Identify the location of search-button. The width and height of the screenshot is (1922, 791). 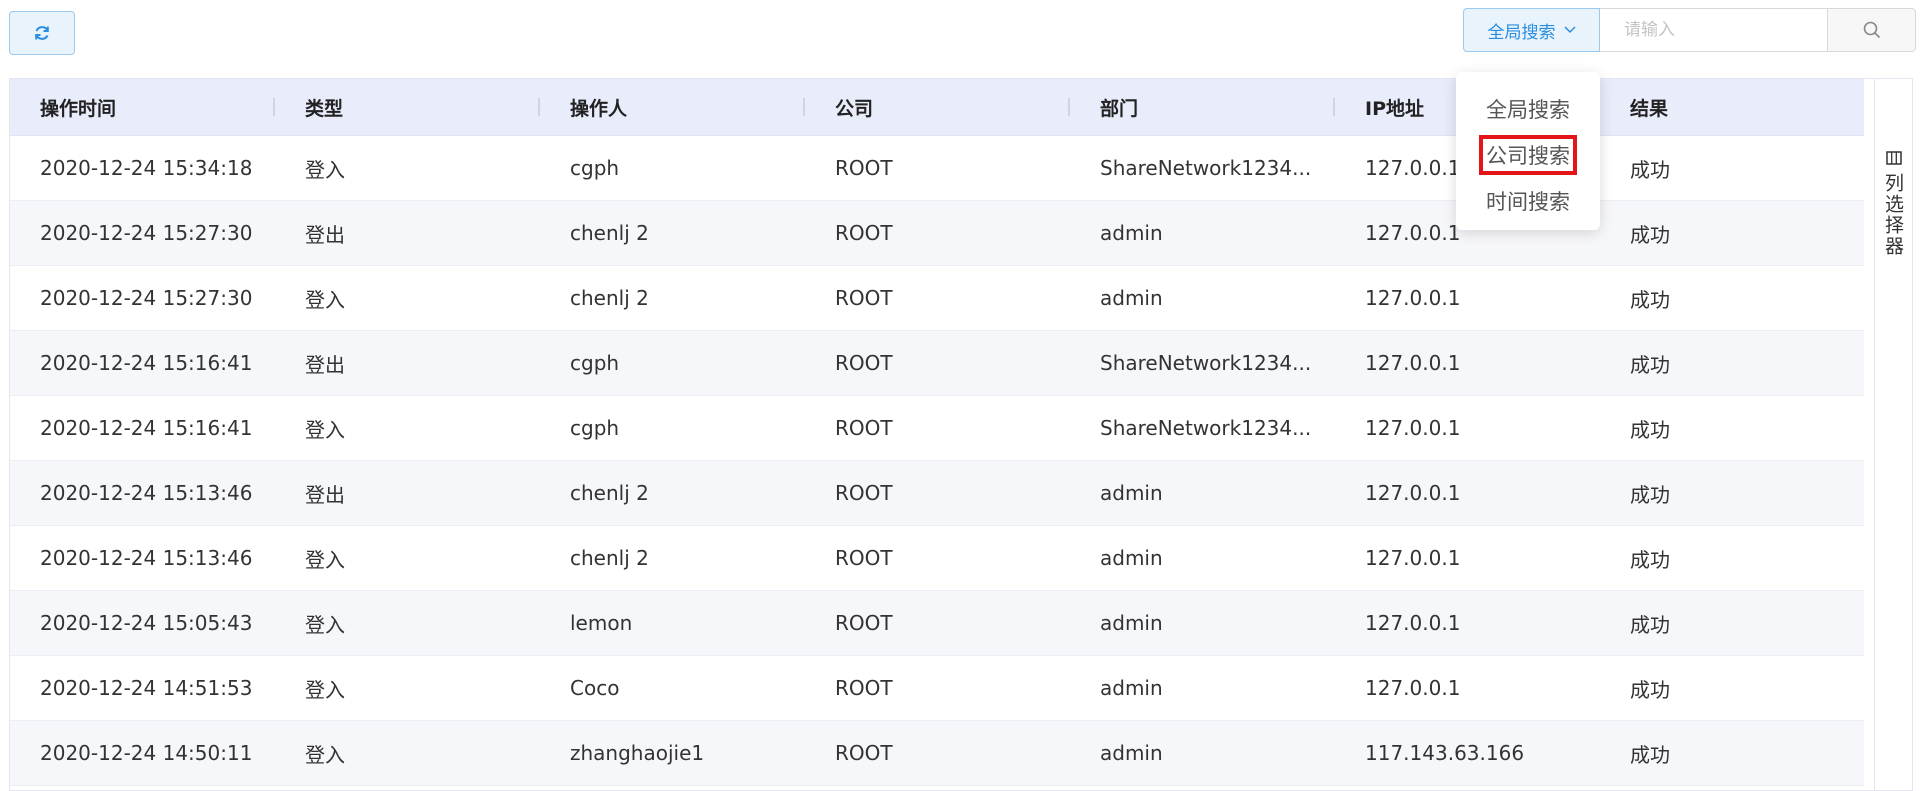
(1872, 30).